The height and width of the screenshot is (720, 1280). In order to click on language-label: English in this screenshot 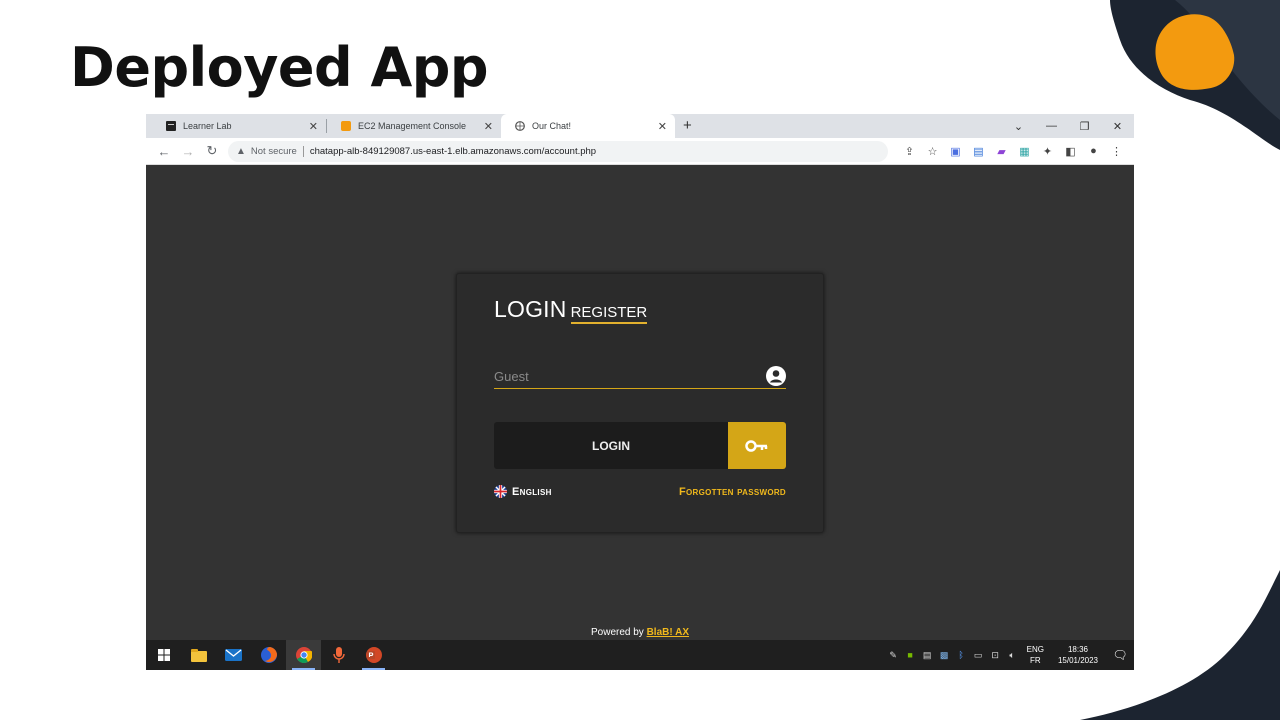, I will do `click(532, 491)`.